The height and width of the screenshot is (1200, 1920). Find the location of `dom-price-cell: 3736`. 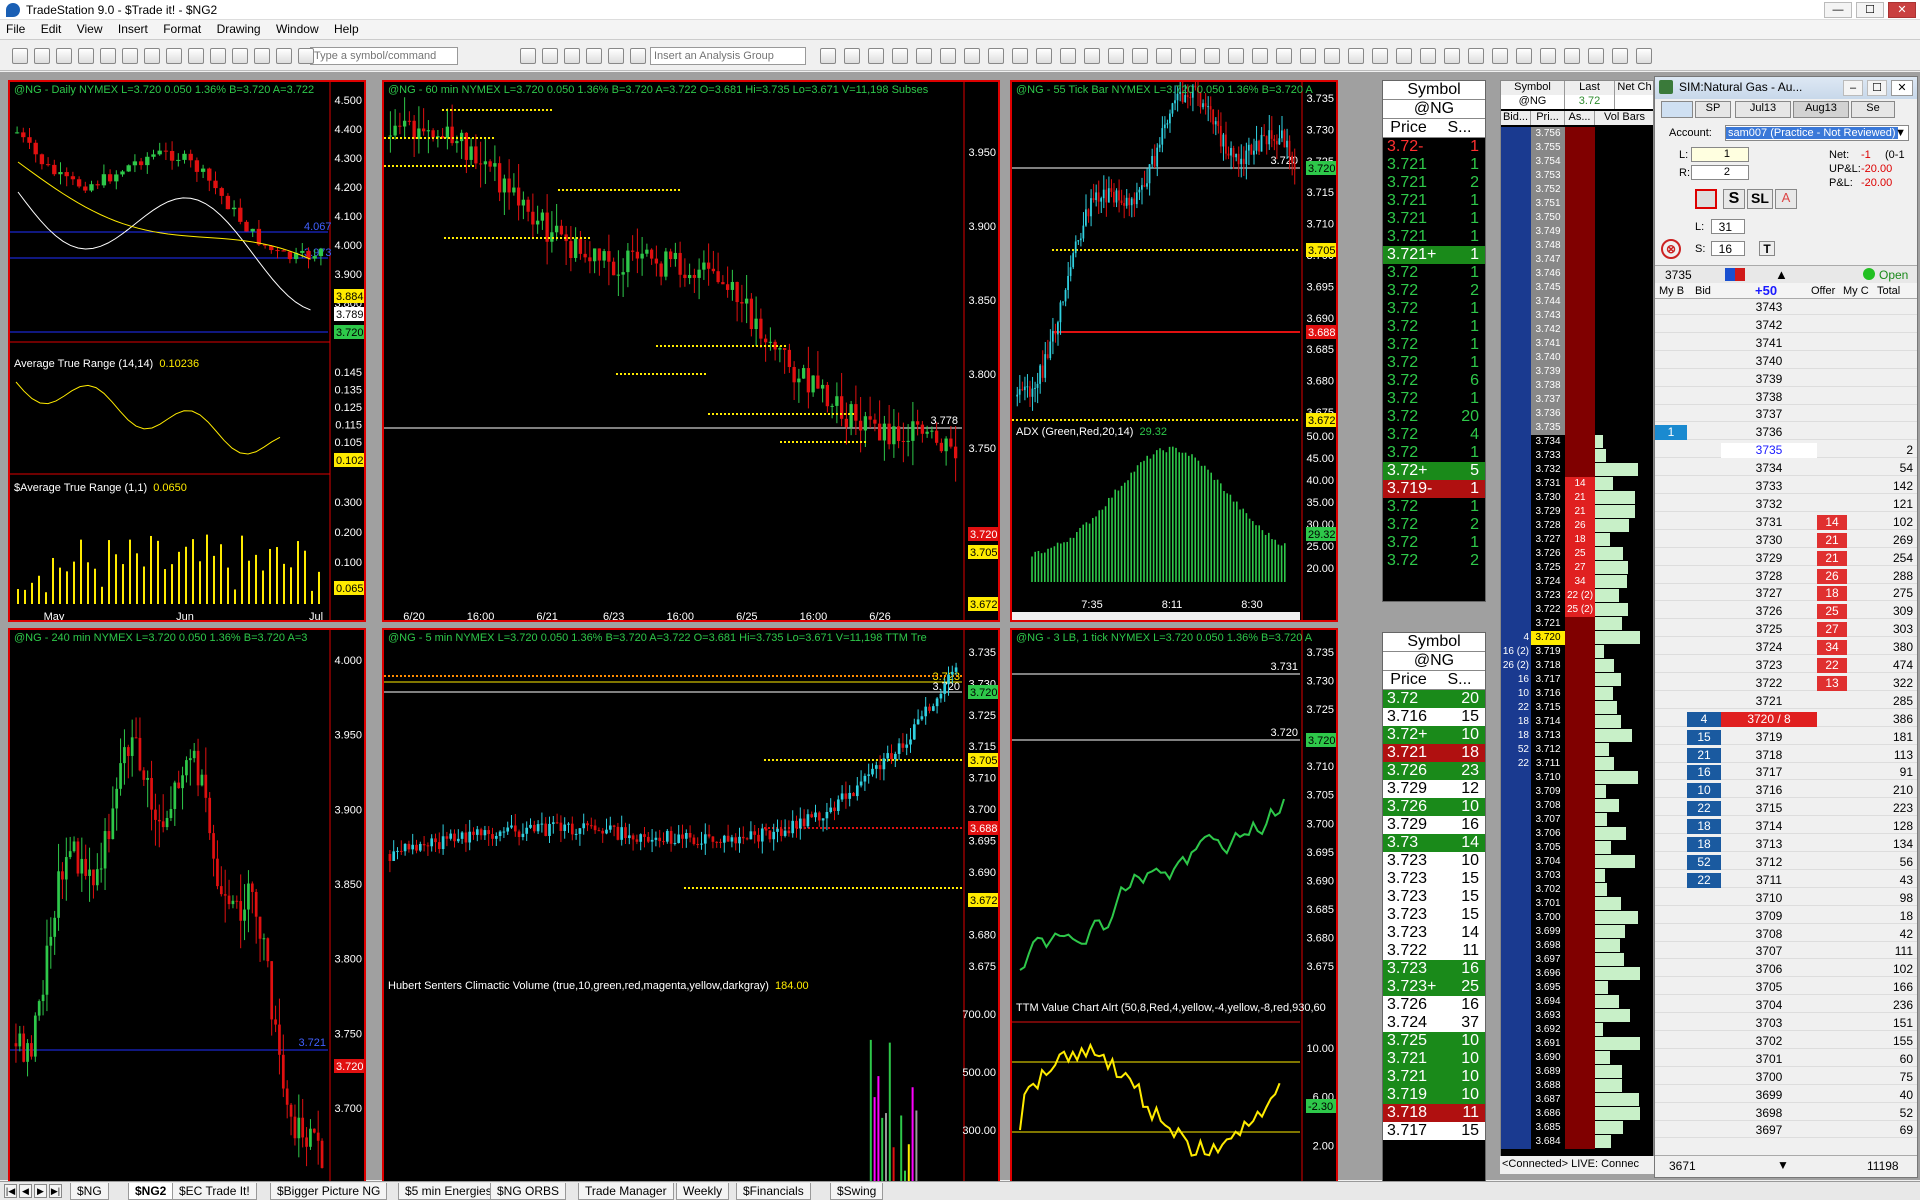

dom-price-cell: 3736 is located at coordinates (1769, 432).